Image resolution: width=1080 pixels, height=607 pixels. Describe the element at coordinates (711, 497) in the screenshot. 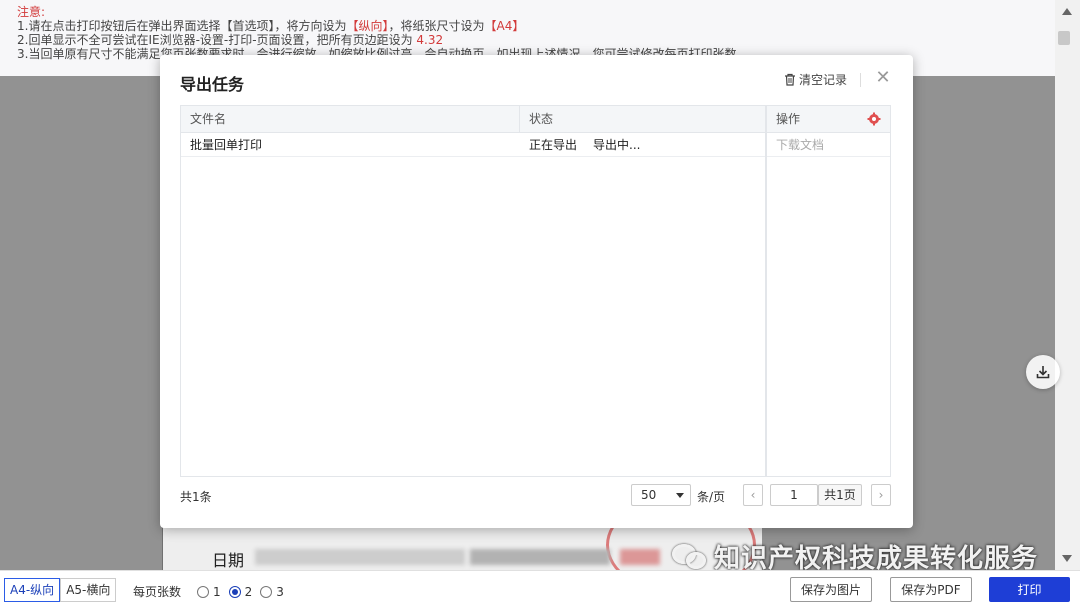

I see `per-page-label: 条/页` at that location.